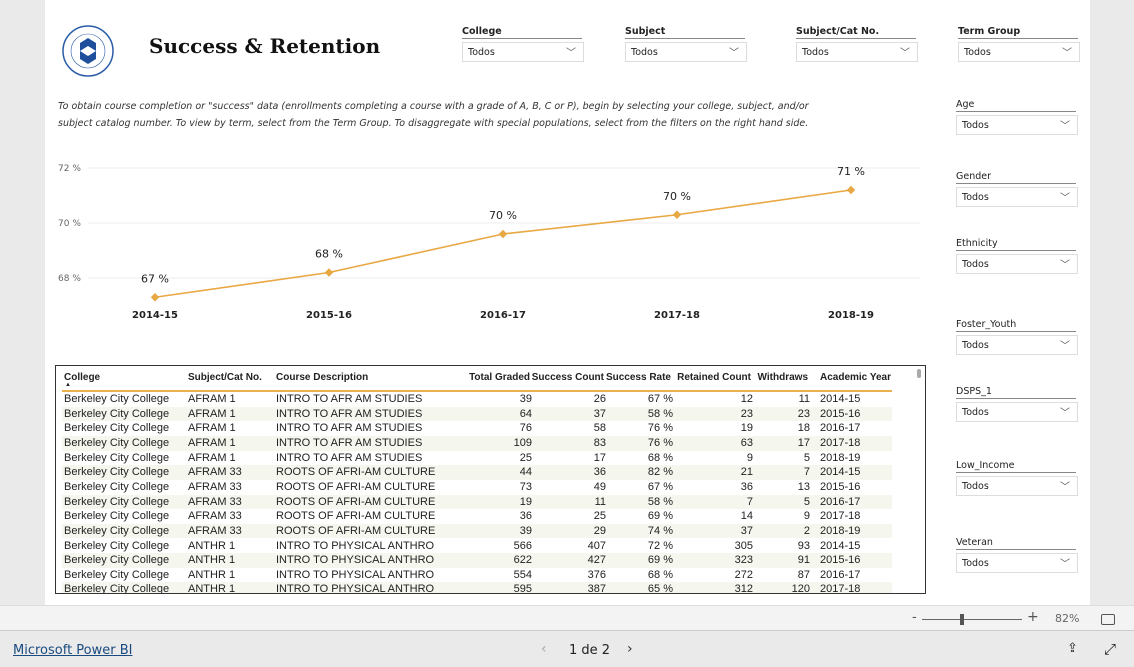 Image resolution: width=1134 pixels, height=667 pixels. Describe the element at coordinates (800, 588) in the screenshot. I see `table-cell: 120` at that location.